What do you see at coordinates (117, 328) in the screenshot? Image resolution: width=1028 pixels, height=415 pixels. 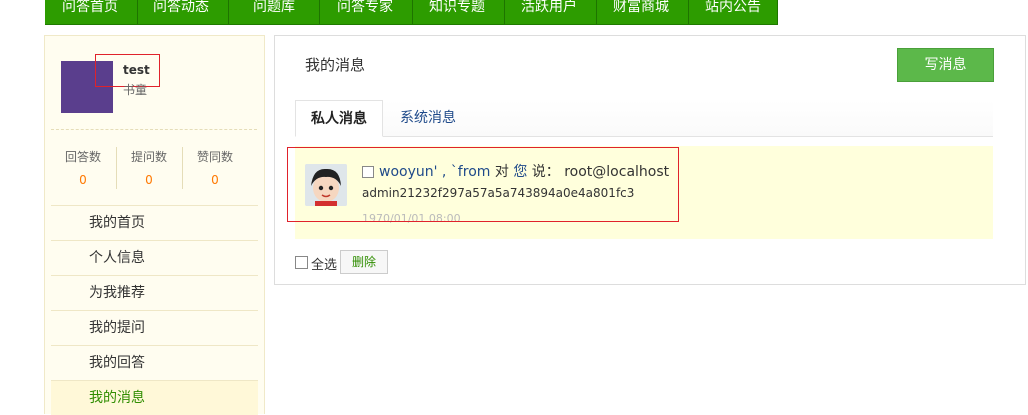 I see `sidebar-item-label: 我的提问` at bounding box center [117, 328].